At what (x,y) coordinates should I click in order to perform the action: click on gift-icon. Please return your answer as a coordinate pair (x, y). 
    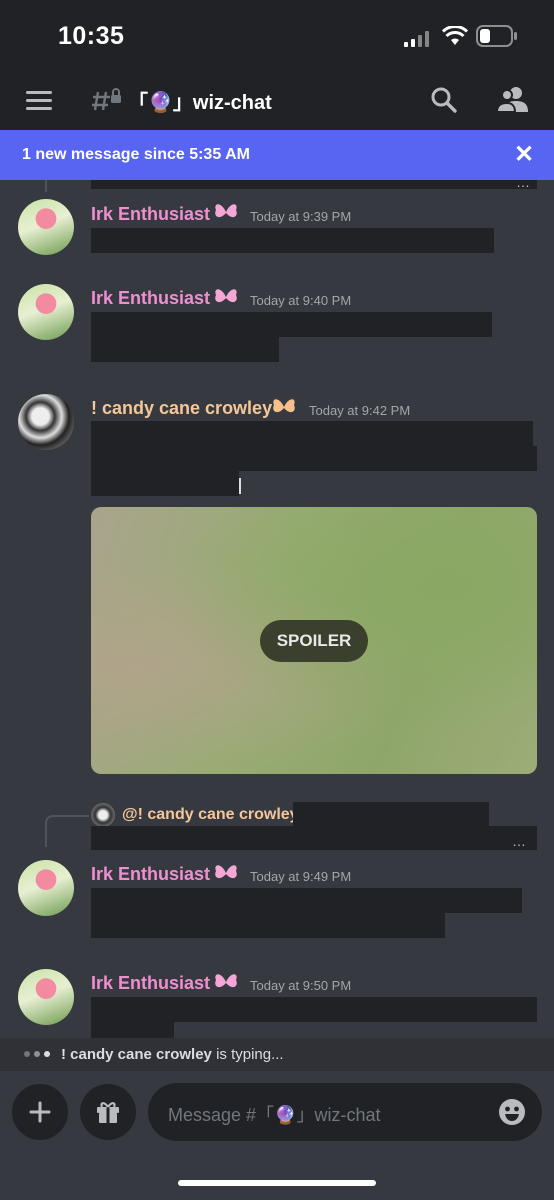
    Looking at the image, I should click on (108, 1112).